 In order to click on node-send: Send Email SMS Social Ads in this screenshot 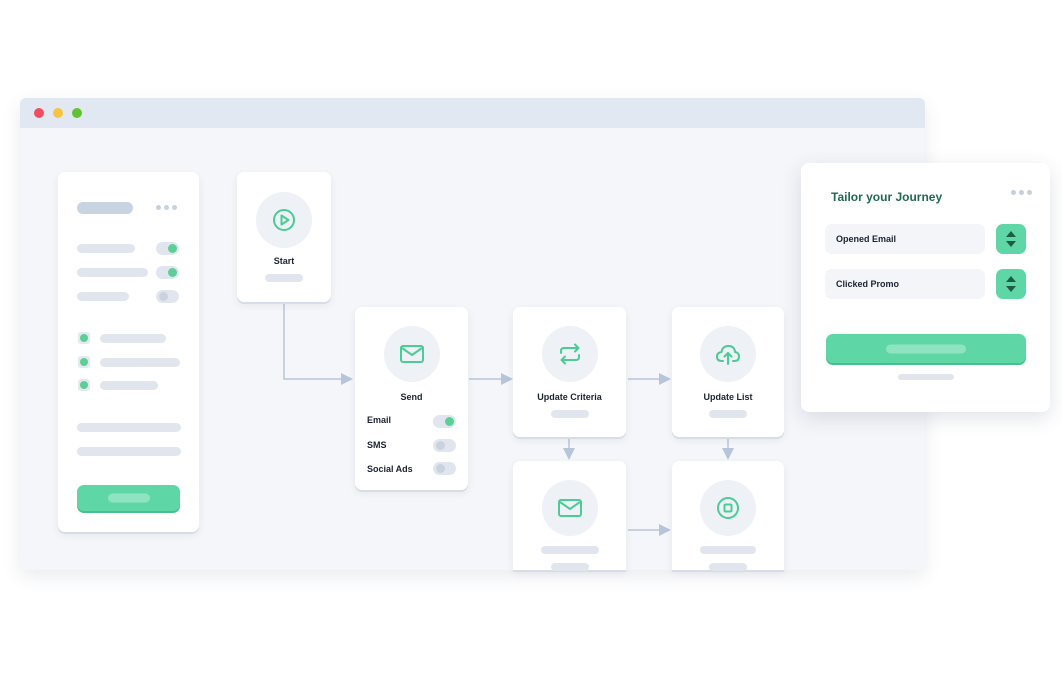, I will do `click(411, 398)`.